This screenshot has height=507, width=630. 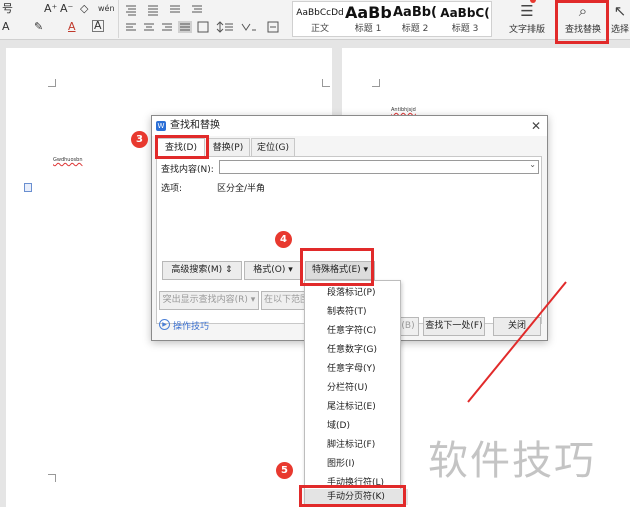 I want to click on dialog-titlebar: W 查找和替换 ✕, so click(x=349, y=126).